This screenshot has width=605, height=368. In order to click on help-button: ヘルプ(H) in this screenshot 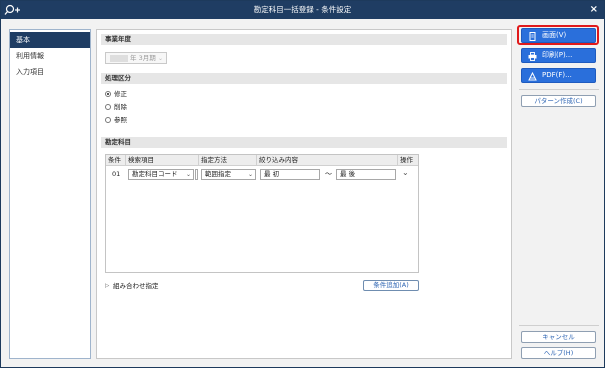, I will do `click(558, 353)`.